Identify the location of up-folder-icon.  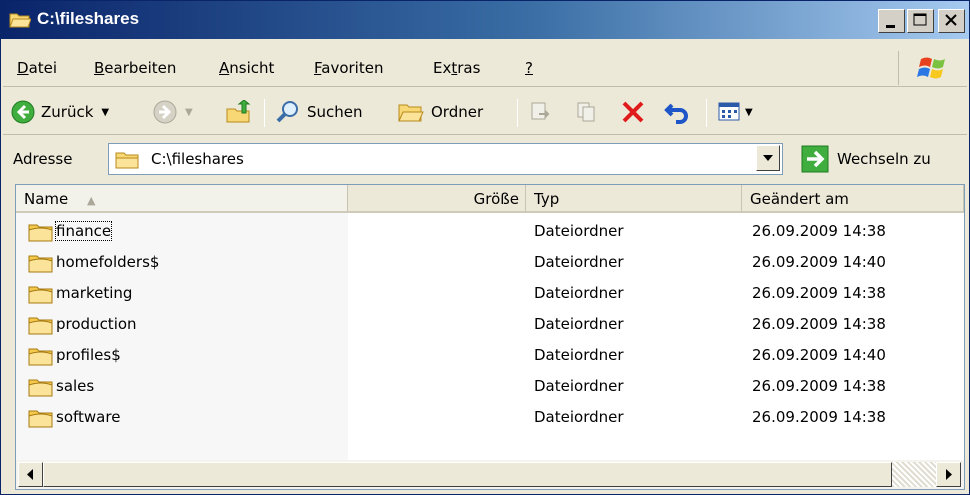
(238, 111).